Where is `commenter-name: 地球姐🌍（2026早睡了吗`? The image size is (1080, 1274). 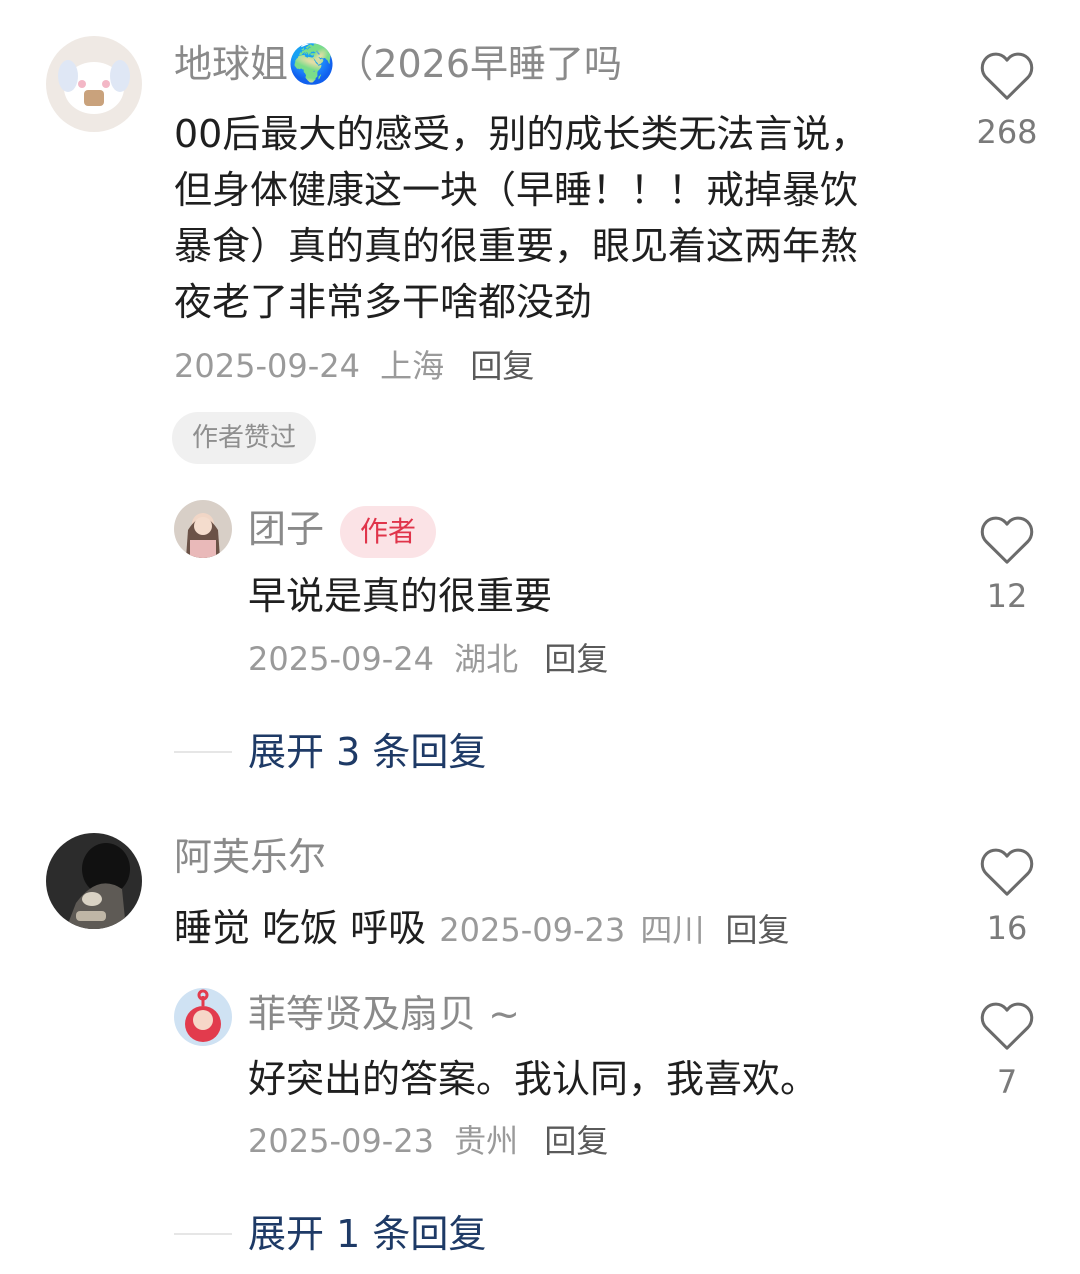 commenter-name: 地球姐🌍（2026早睡了吗 is located at coordinates (398, 64).